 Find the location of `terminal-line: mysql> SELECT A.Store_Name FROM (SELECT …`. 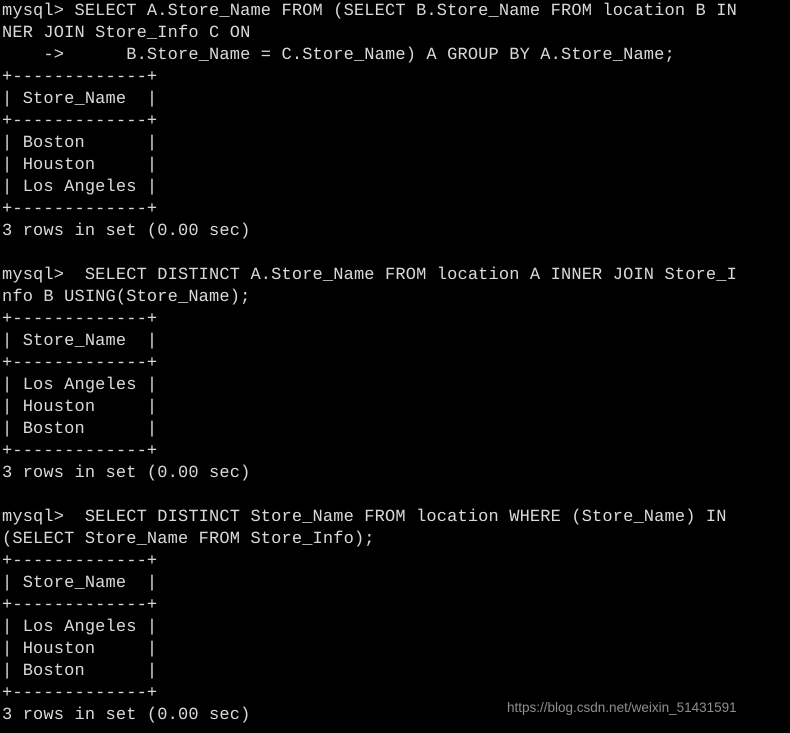

terminal-line: mysql> SELECT A.Store_Name FROM (SELECT … is located at coordinates (369, 11).